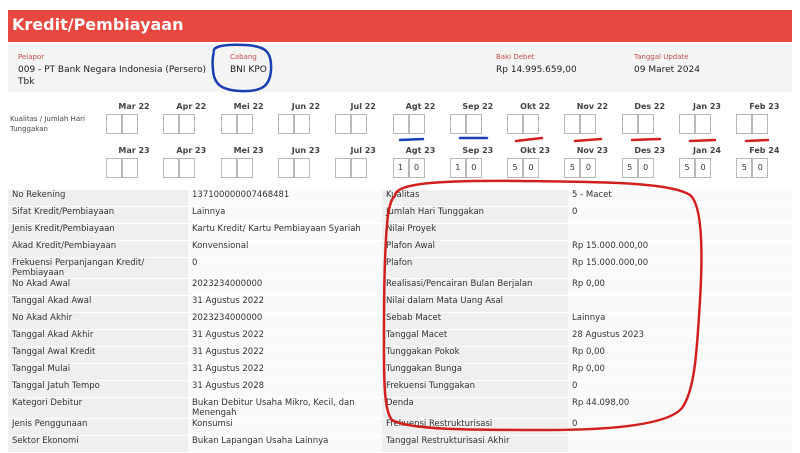 This screenshot has width=800, height=453. What do you see at coordinates (592, 106) in the screenshot?
I see `period-label: Nov 22` at bounding box center [592, 106].